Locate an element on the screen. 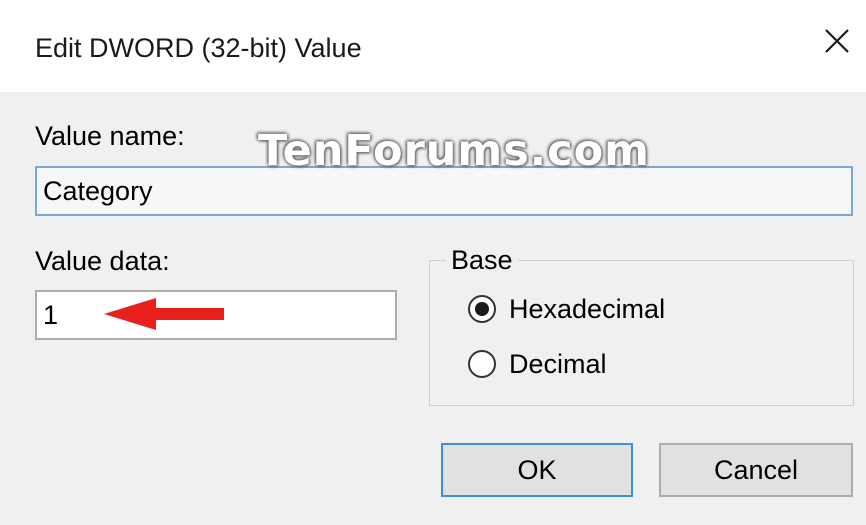 The height and width of the screenshot is (525, 866). decimal-radio is located at coordinates (482, 364).